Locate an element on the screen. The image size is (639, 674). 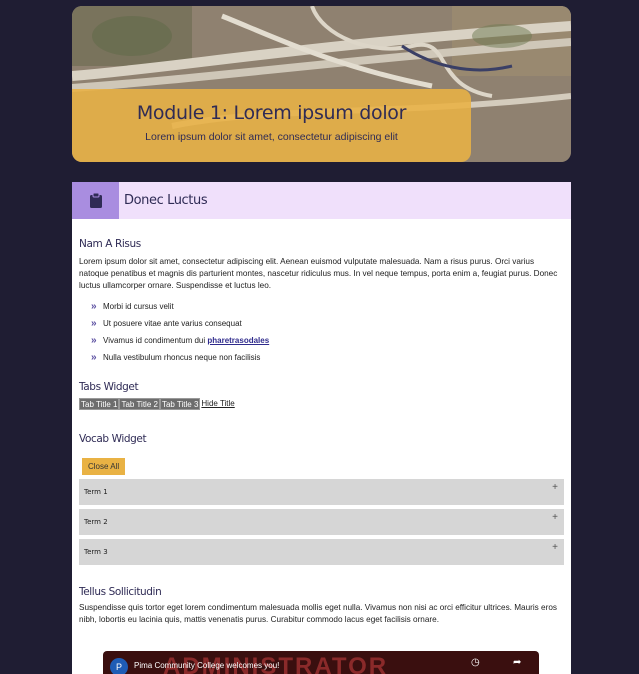
vocab-term-1: Term 1 + is located at coordinates (321, 492).